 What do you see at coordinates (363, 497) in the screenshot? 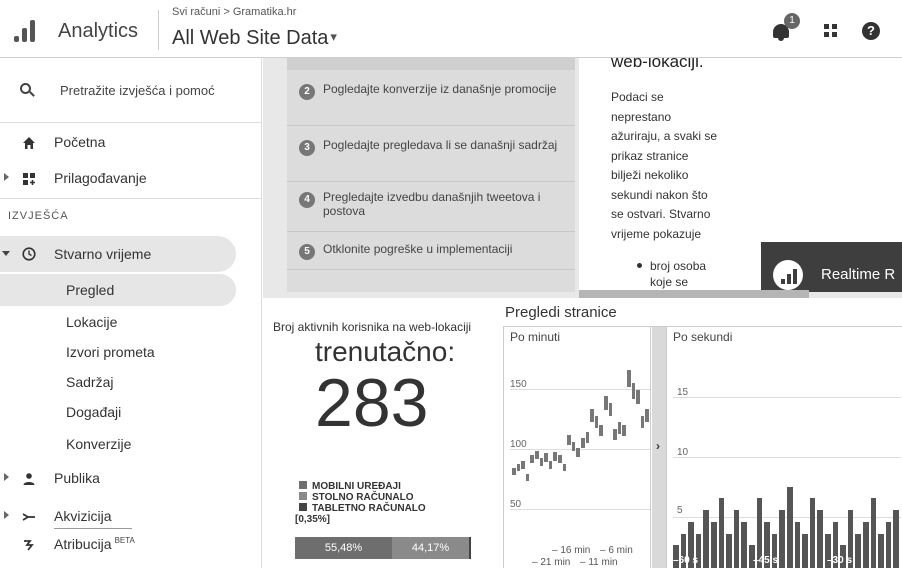
I see `legend-label: STOLNO RAČUNALO` at bounding box center [363, 497].